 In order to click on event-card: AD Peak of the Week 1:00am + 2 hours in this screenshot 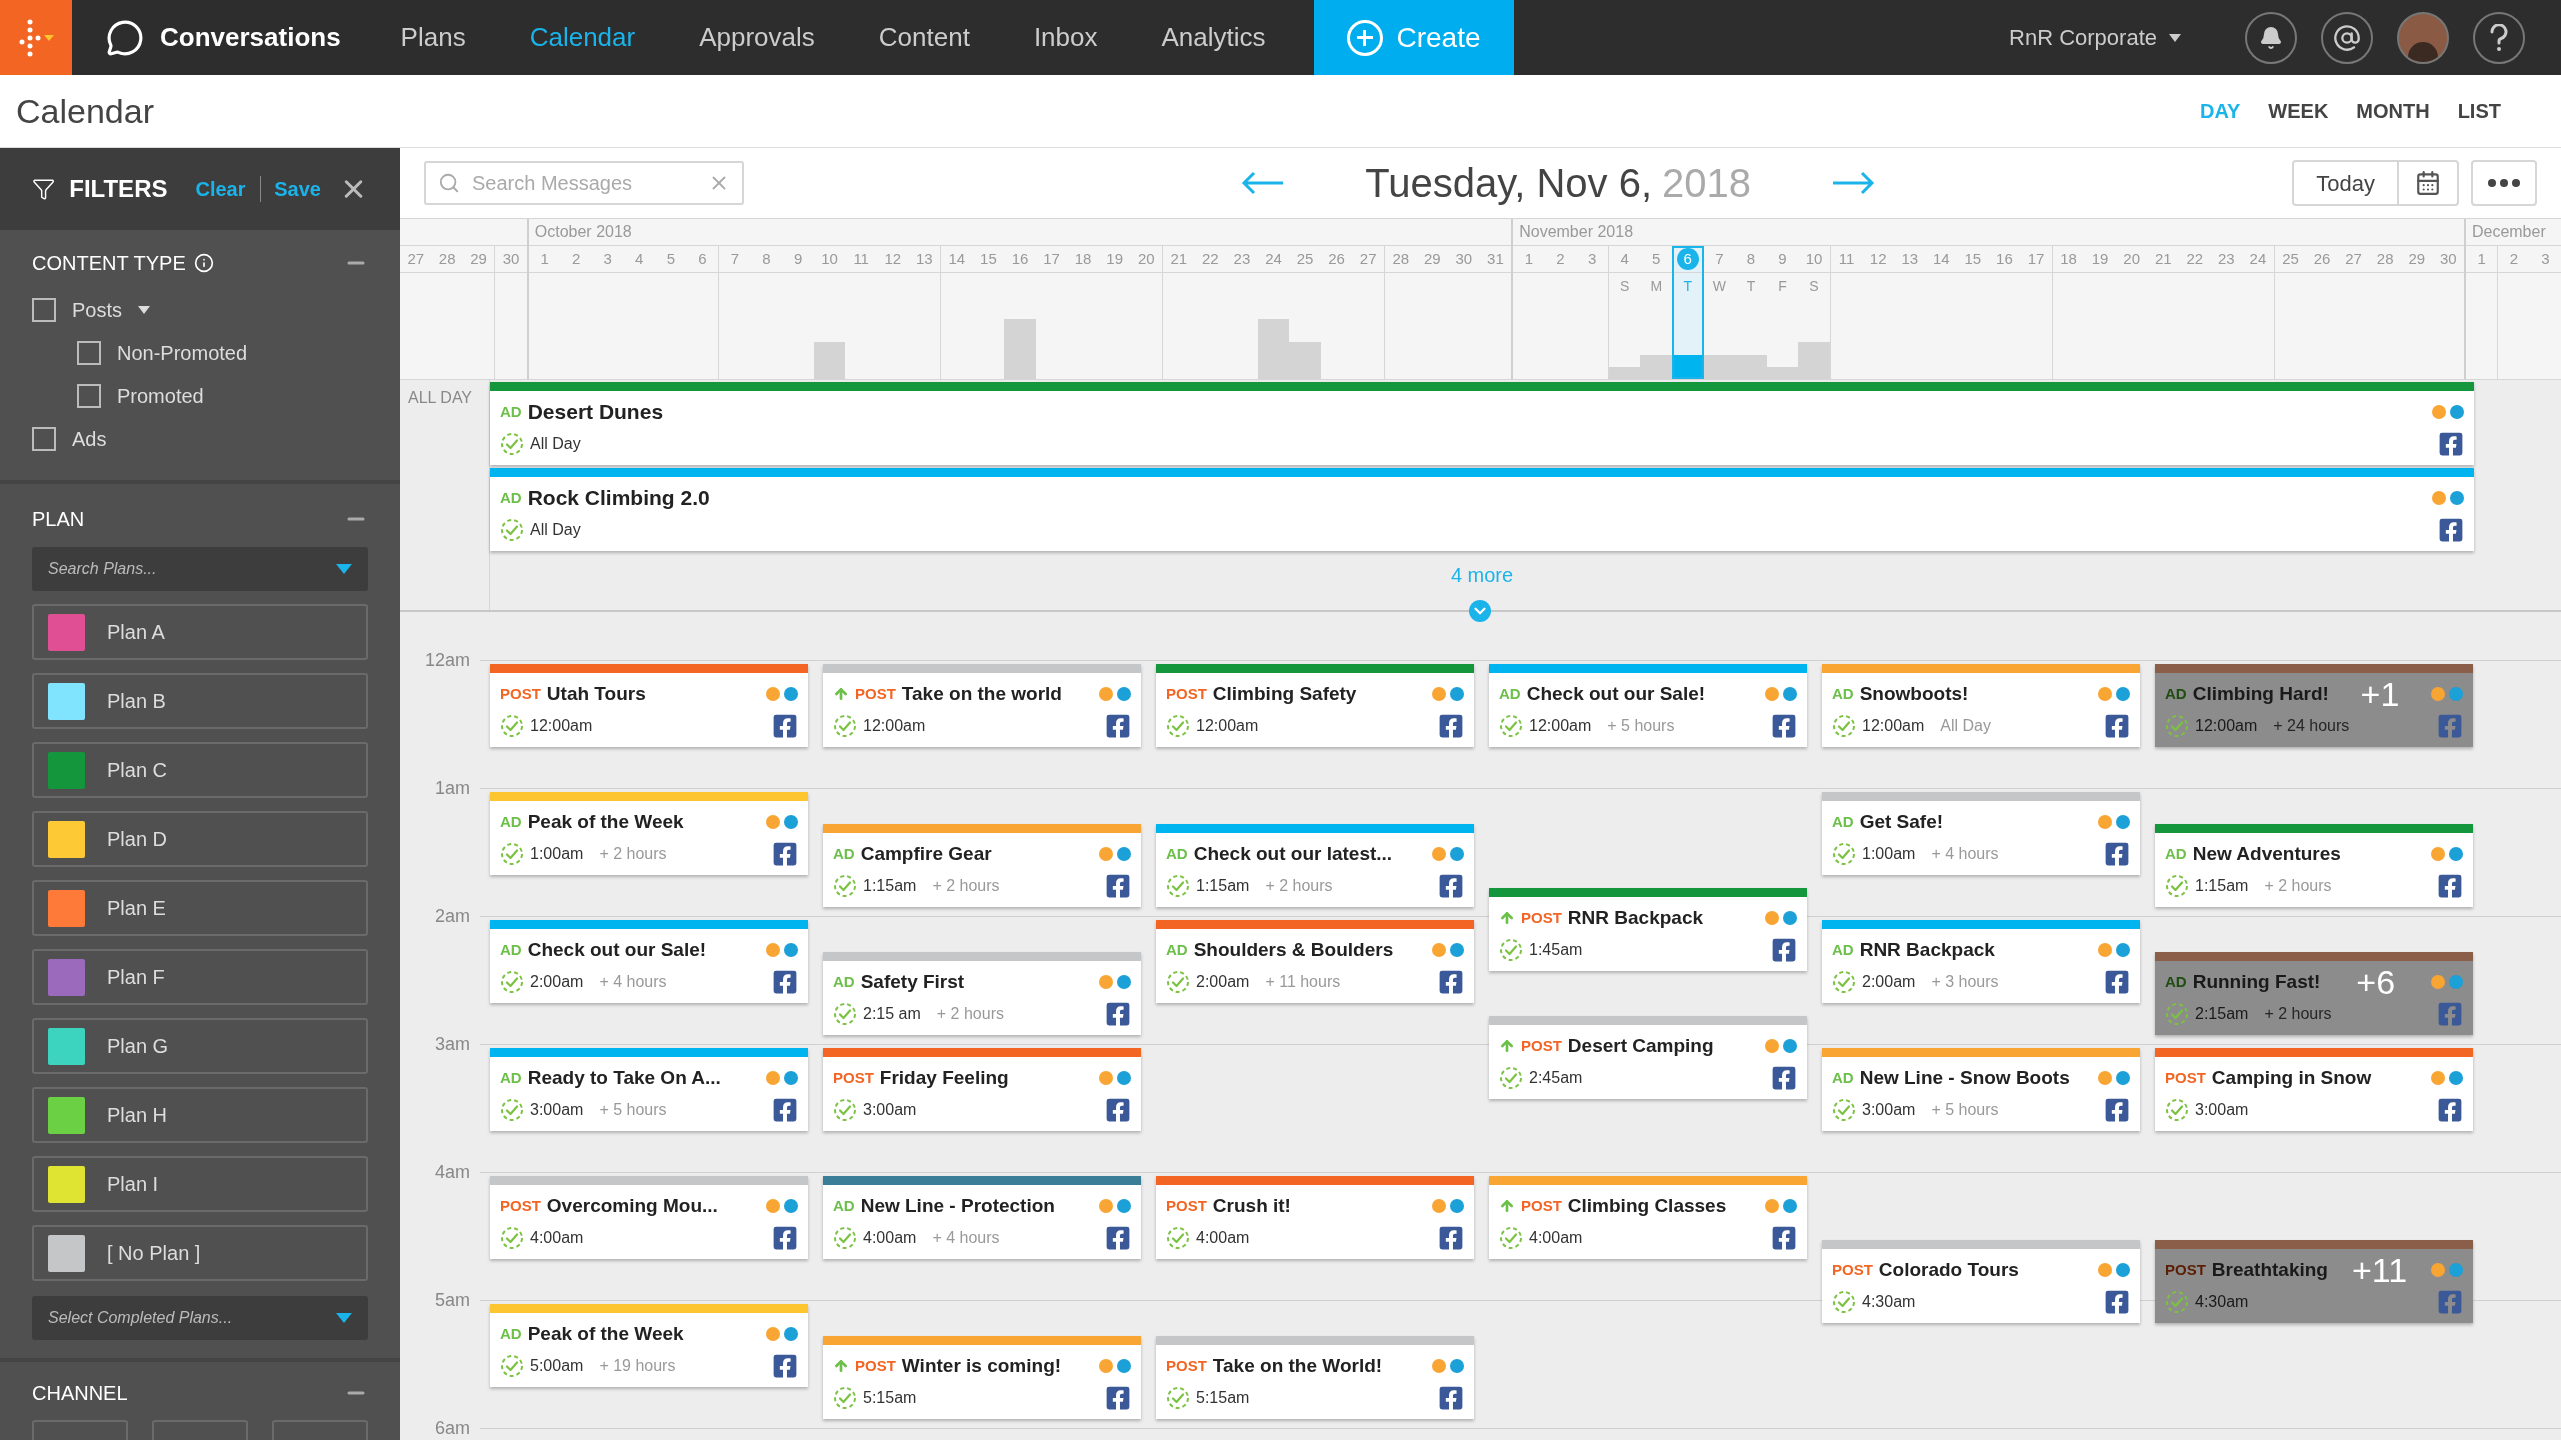, I will do `click(649, 833)`.